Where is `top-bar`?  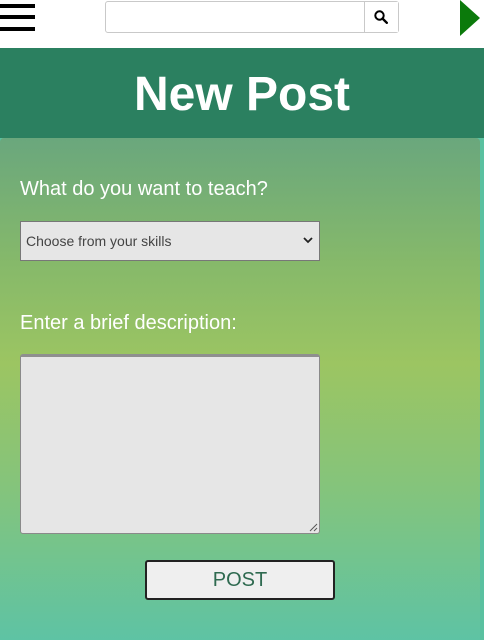
top-bar is located at coordinates (242, 24).